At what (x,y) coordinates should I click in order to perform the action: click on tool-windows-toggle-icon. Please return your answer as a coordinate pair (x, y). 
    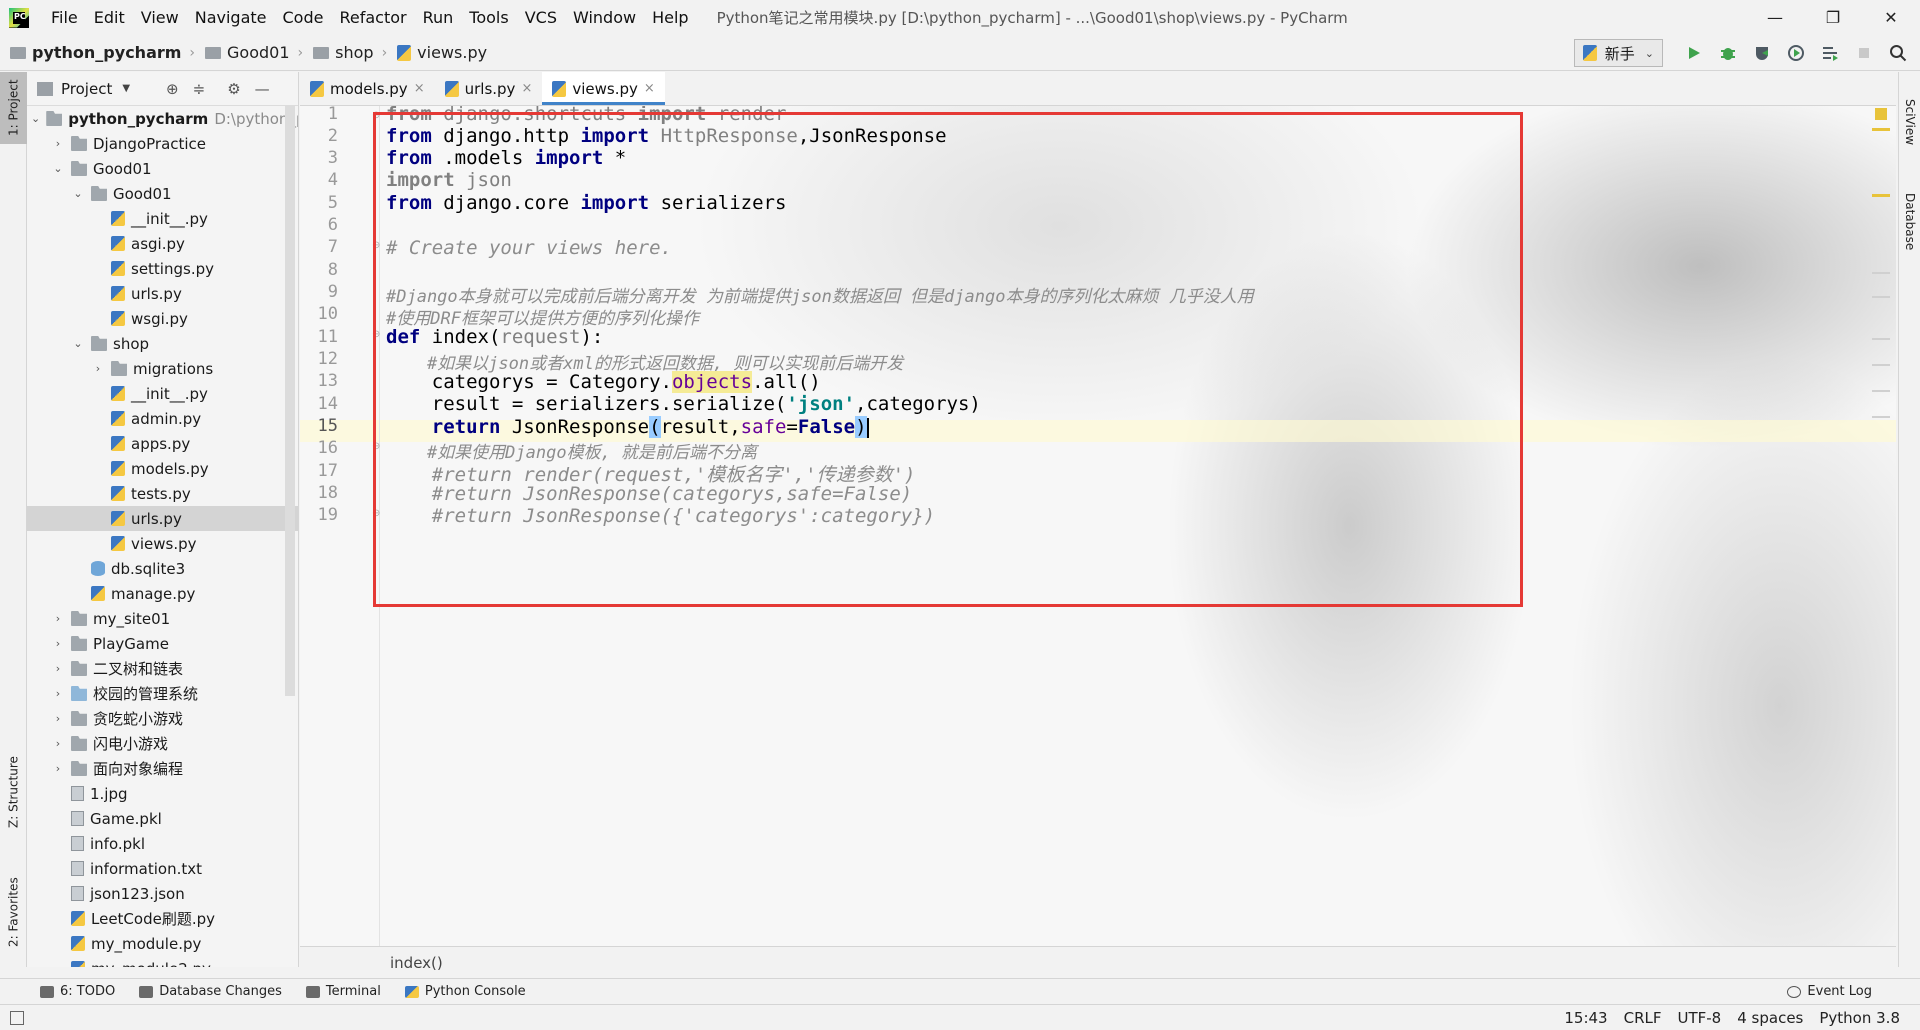
    Looking at the image, I should click on (17, 1017).